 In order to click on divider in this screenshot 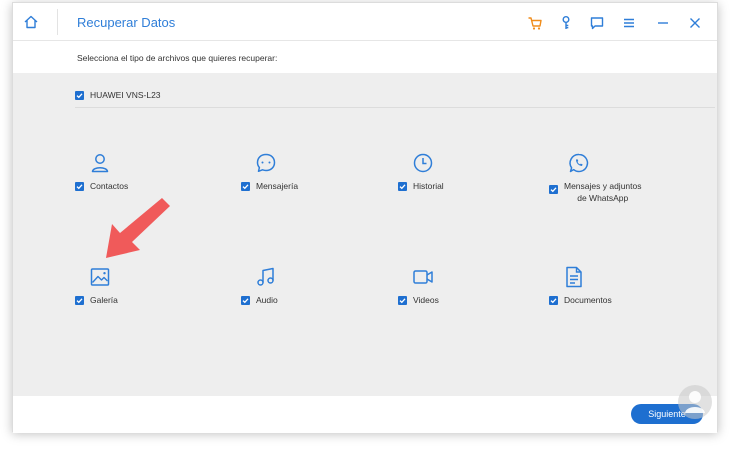, I will do `click(395, 107)`.